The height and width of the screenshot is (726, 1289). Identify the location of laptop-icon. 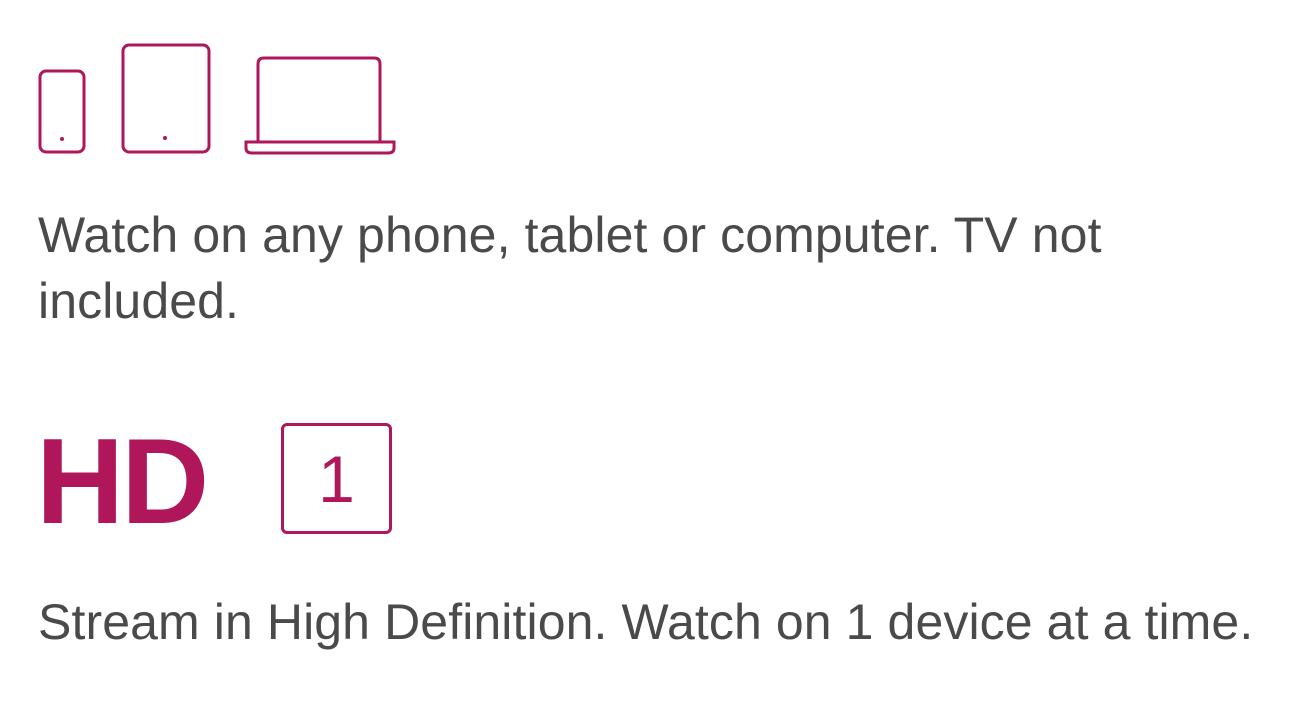
(320, 105).